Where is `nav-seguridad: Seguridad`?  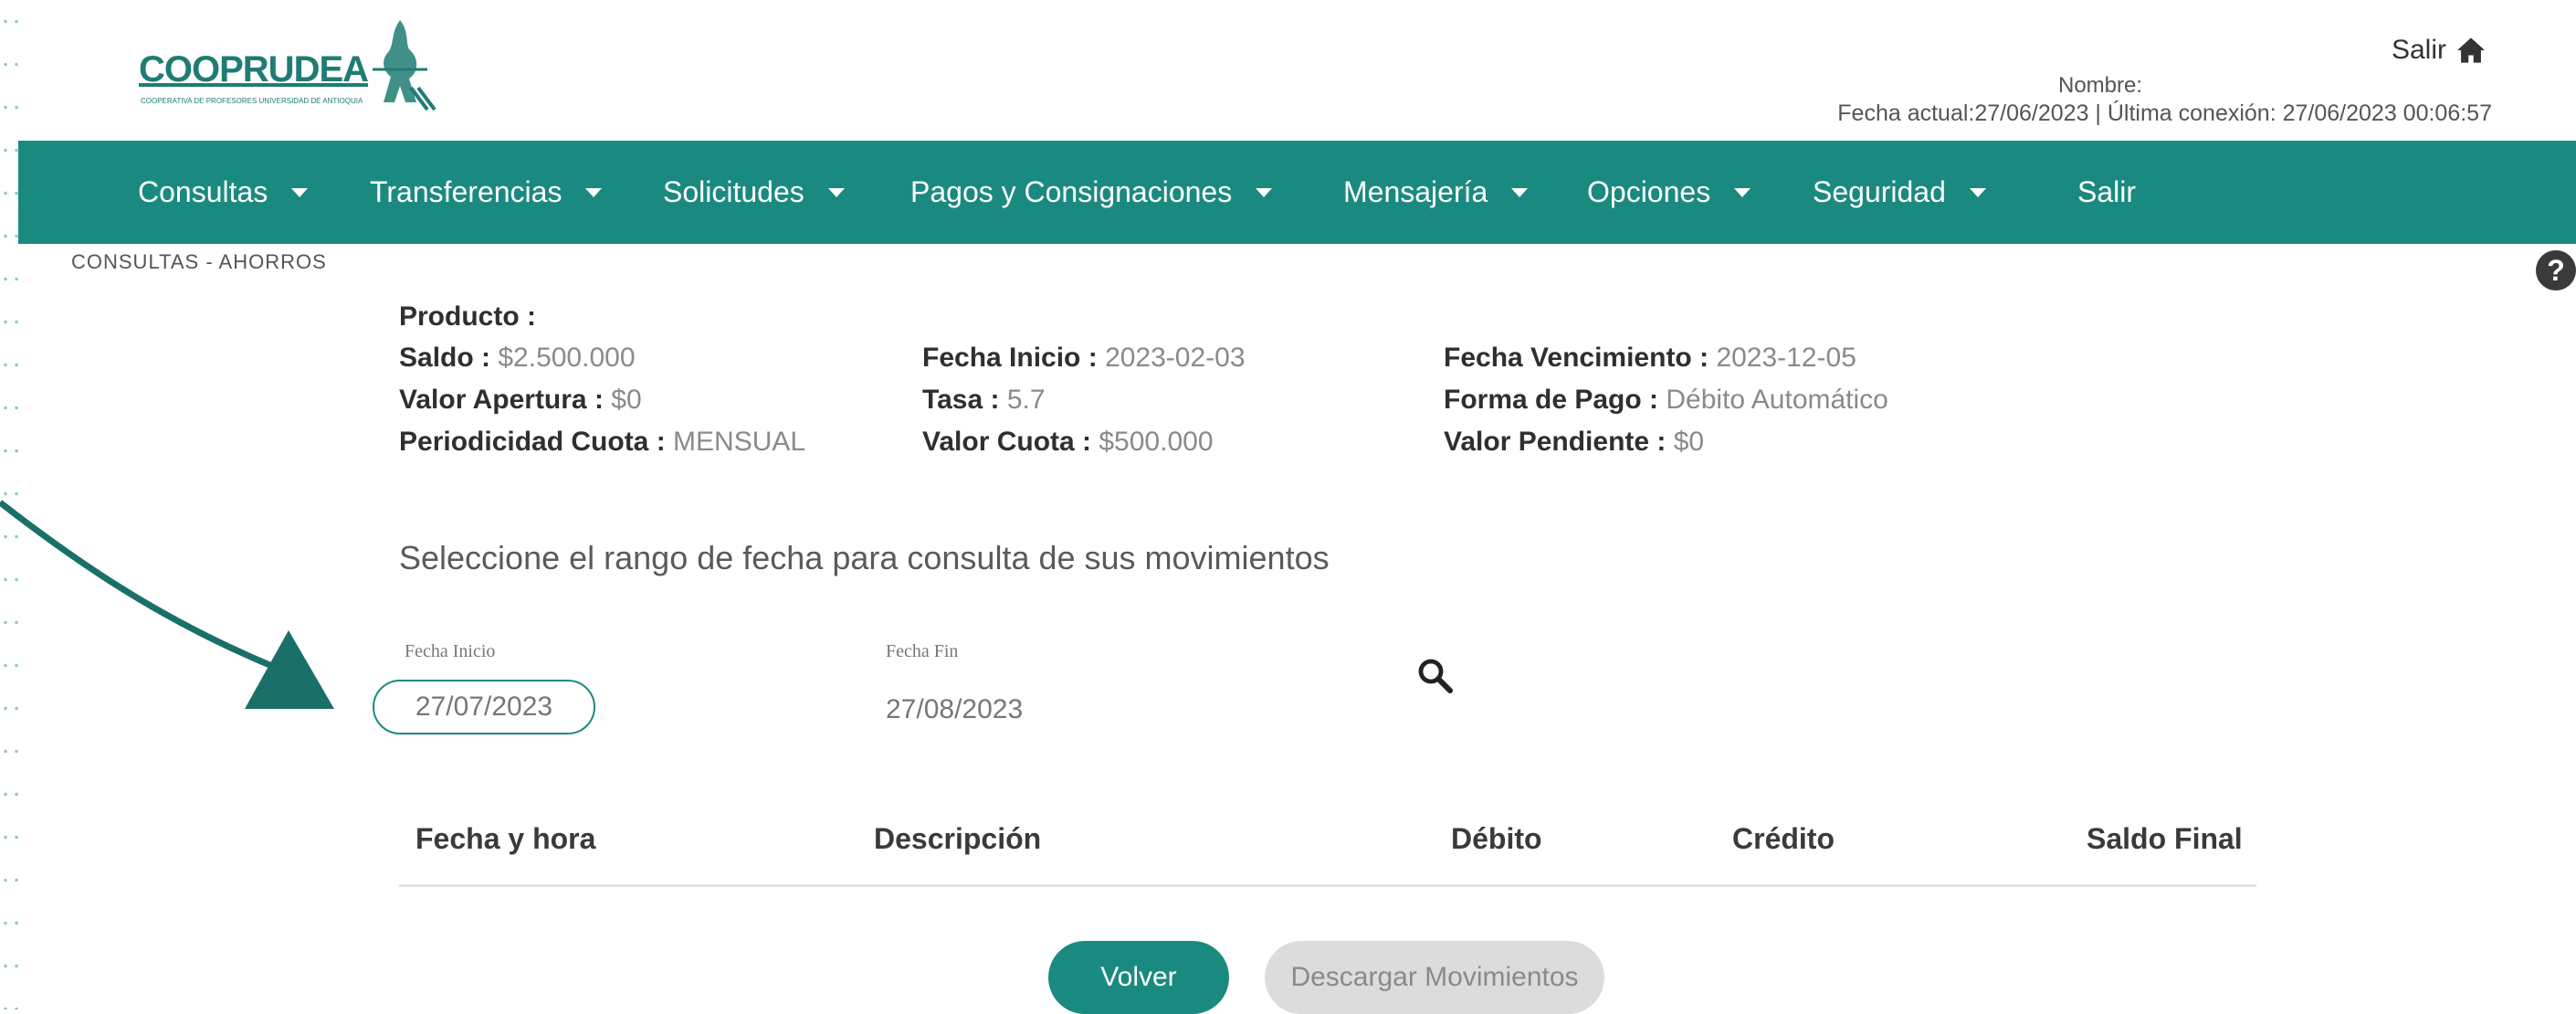
nav-seguridad: Seguridad is located at coordinates (1899, 192).